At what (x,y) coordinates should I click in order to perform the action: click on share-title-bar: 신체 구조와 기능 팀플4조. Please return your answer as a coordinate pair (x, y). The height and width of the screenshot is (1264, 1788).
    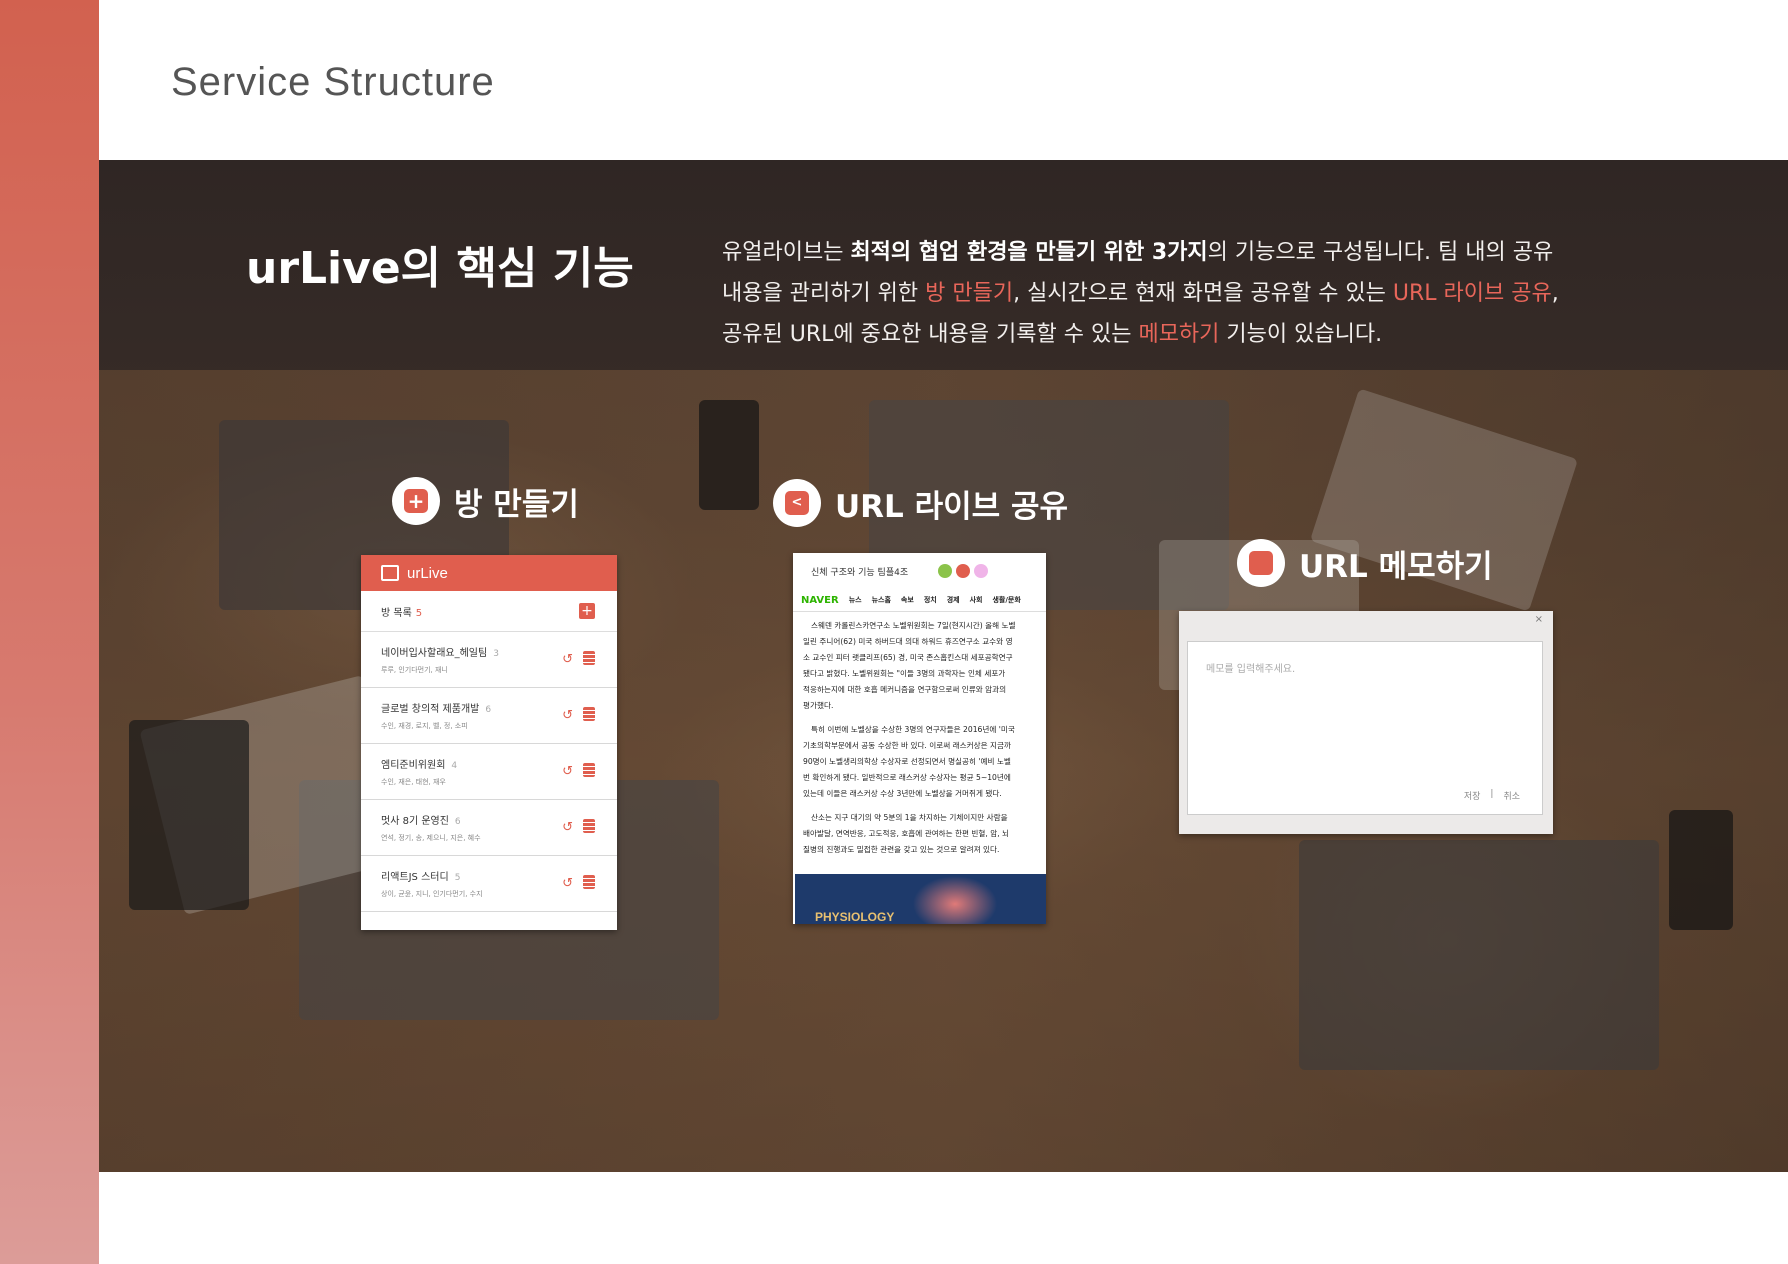
    Looking at the image, I should click on (919, 571).